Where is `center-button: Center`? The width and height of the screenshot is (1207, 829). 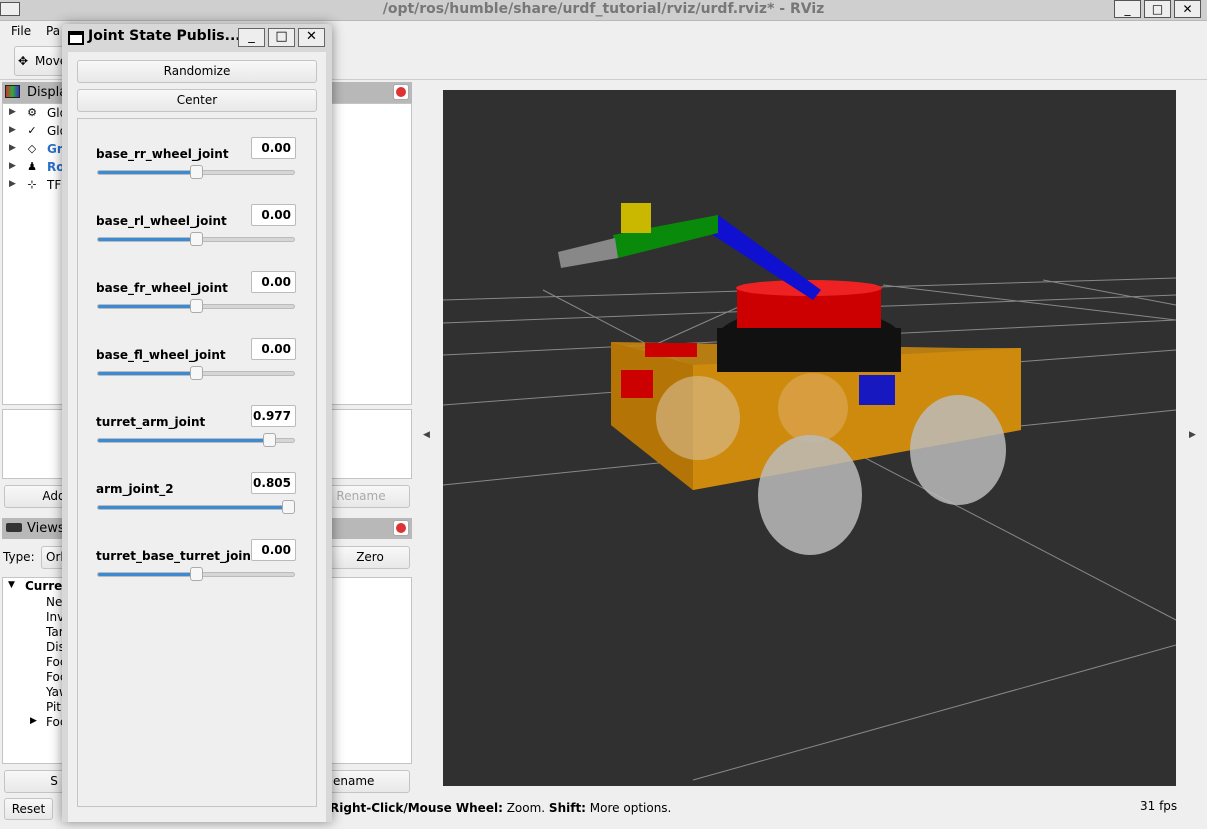 center-button: Center is located at coordinates (197, 100).